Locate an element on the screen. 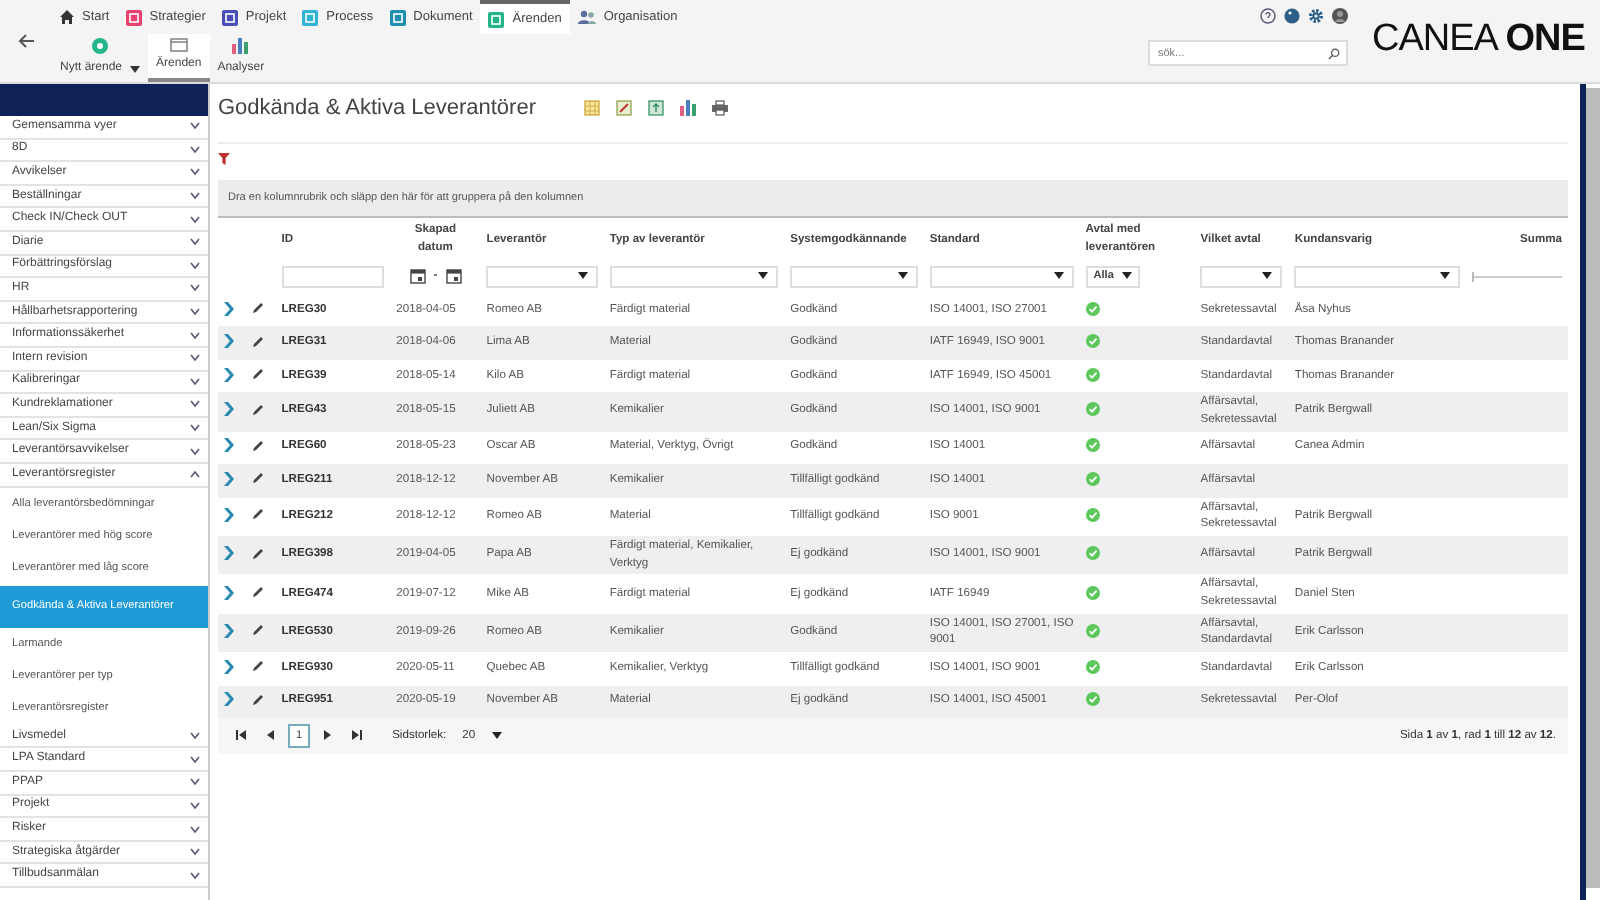  export-icon is located at coordinates (655, 108).